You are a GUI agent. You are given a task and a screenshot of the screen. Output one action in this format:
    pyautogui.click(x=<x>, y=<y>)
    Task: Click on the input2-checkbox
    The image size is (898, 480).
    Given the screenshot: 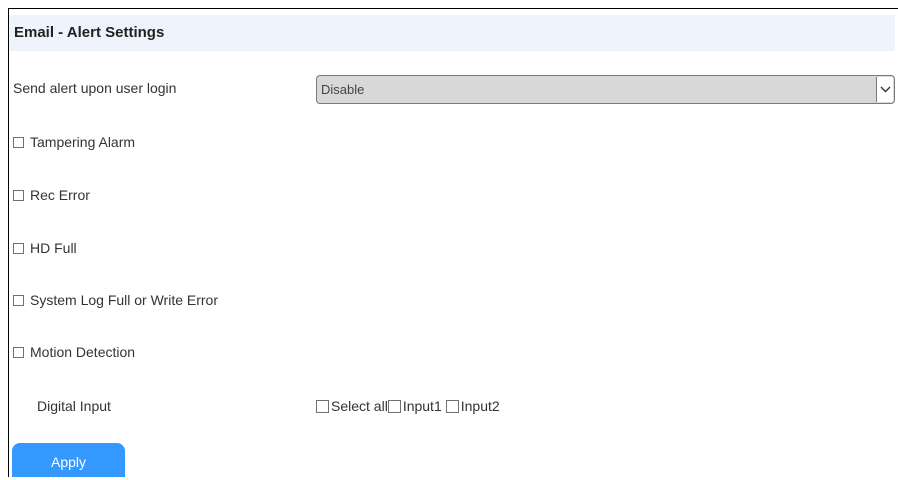 What is the action you would take?
    pyautogui.click(x=452, y=406)
    